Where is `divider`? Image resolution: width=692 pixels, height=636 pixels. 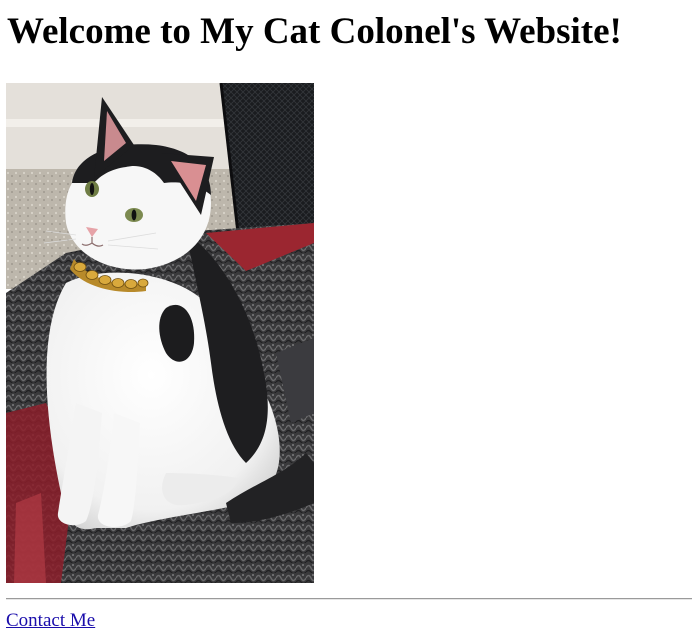
divider is located at coordinates (349, 599).